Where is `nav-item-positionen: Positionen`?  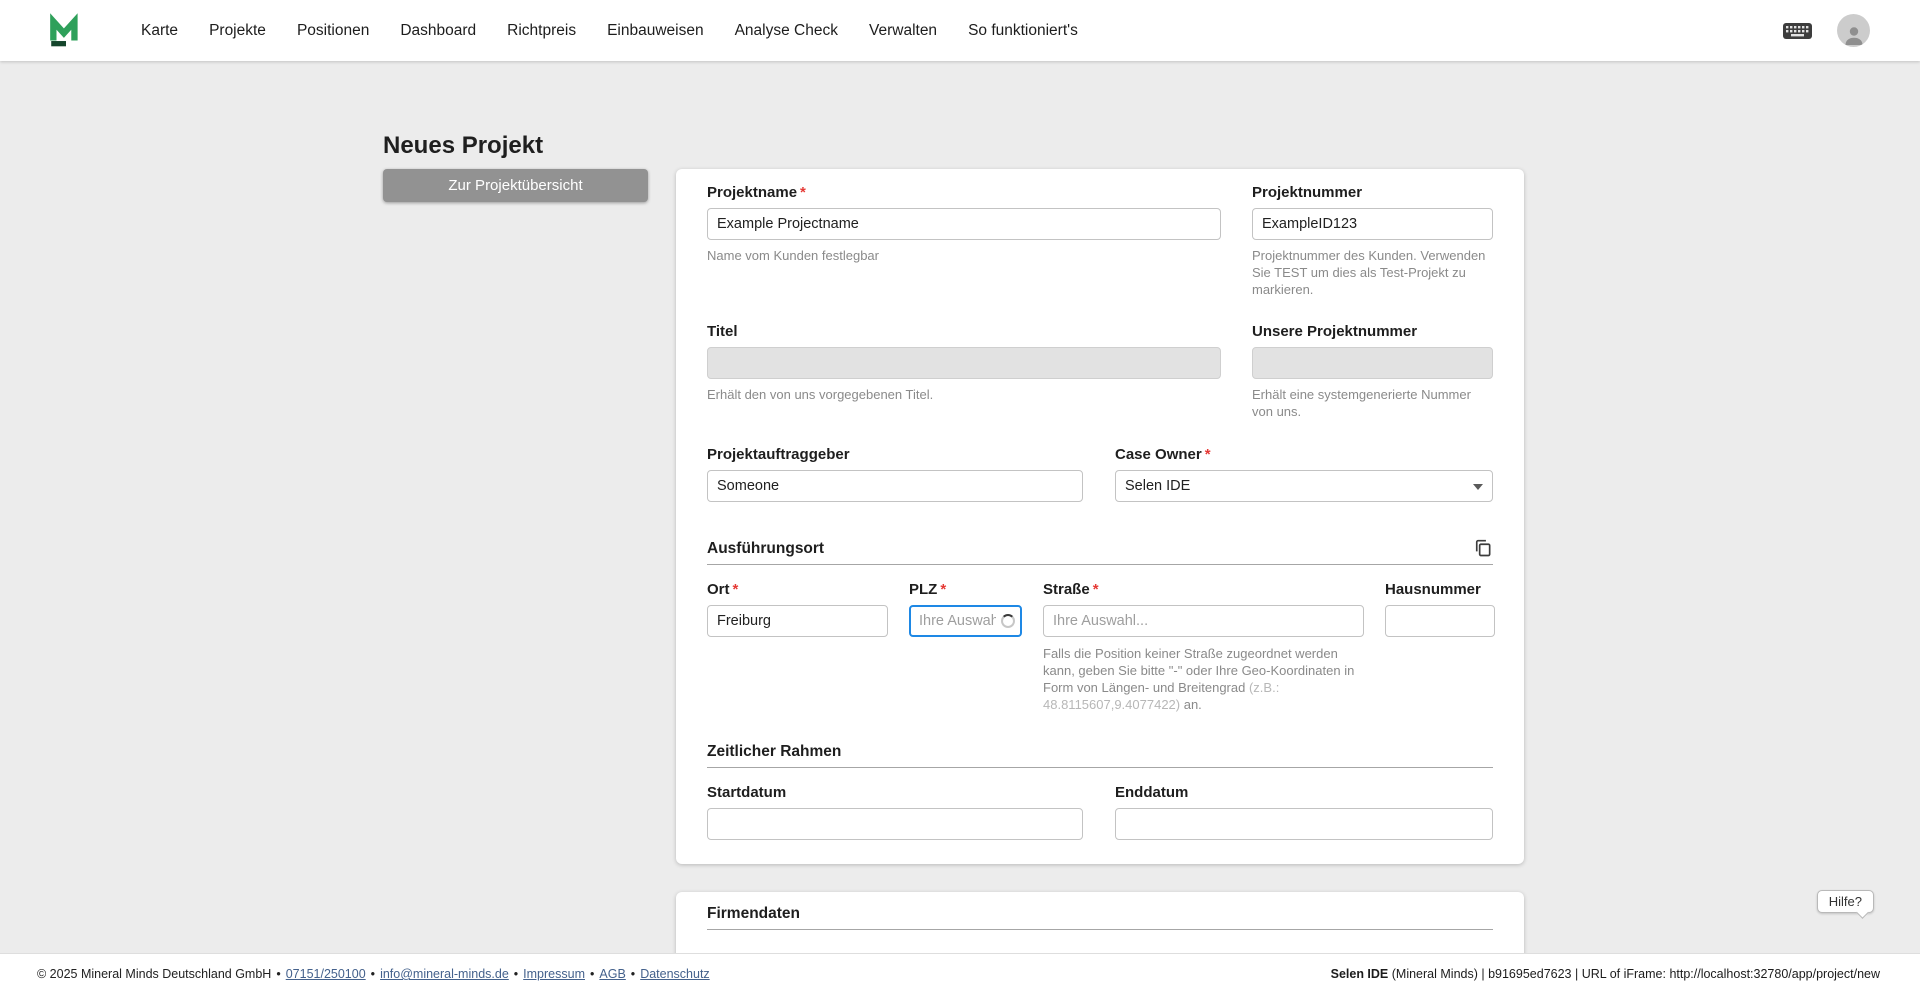 nav-item-positionen: Positionen is located at coordinates (333, 31).